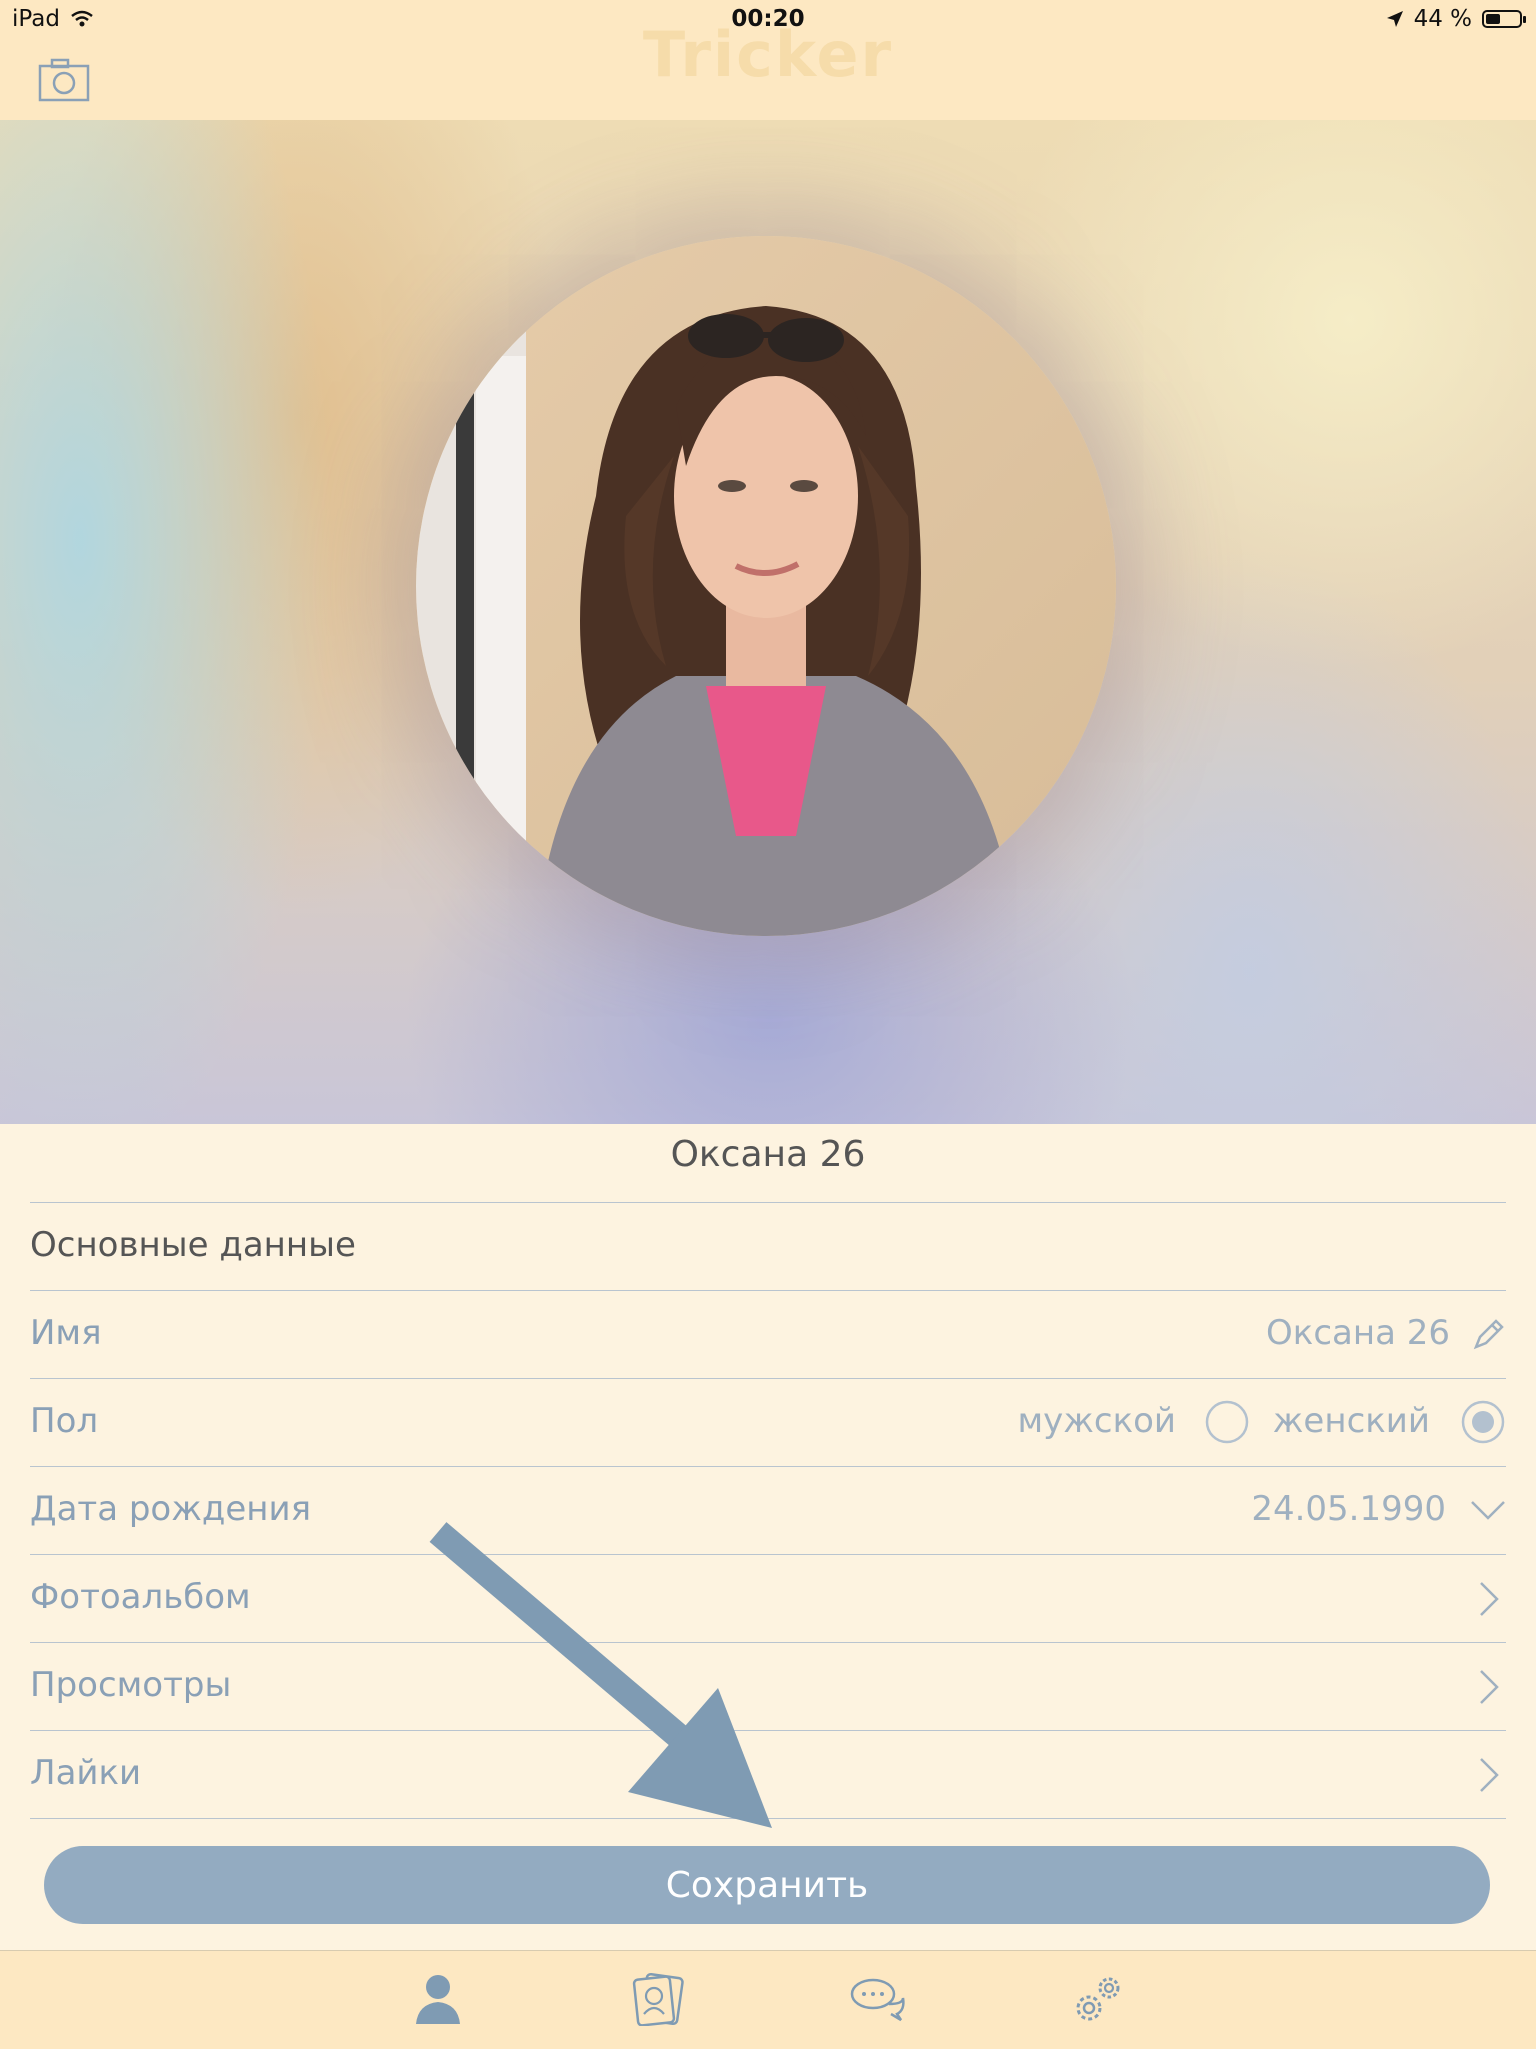 This screenshot has width=1536, height=2049. I want to click on birthdate-value: 24.05.1990, so click(1348, 1509).